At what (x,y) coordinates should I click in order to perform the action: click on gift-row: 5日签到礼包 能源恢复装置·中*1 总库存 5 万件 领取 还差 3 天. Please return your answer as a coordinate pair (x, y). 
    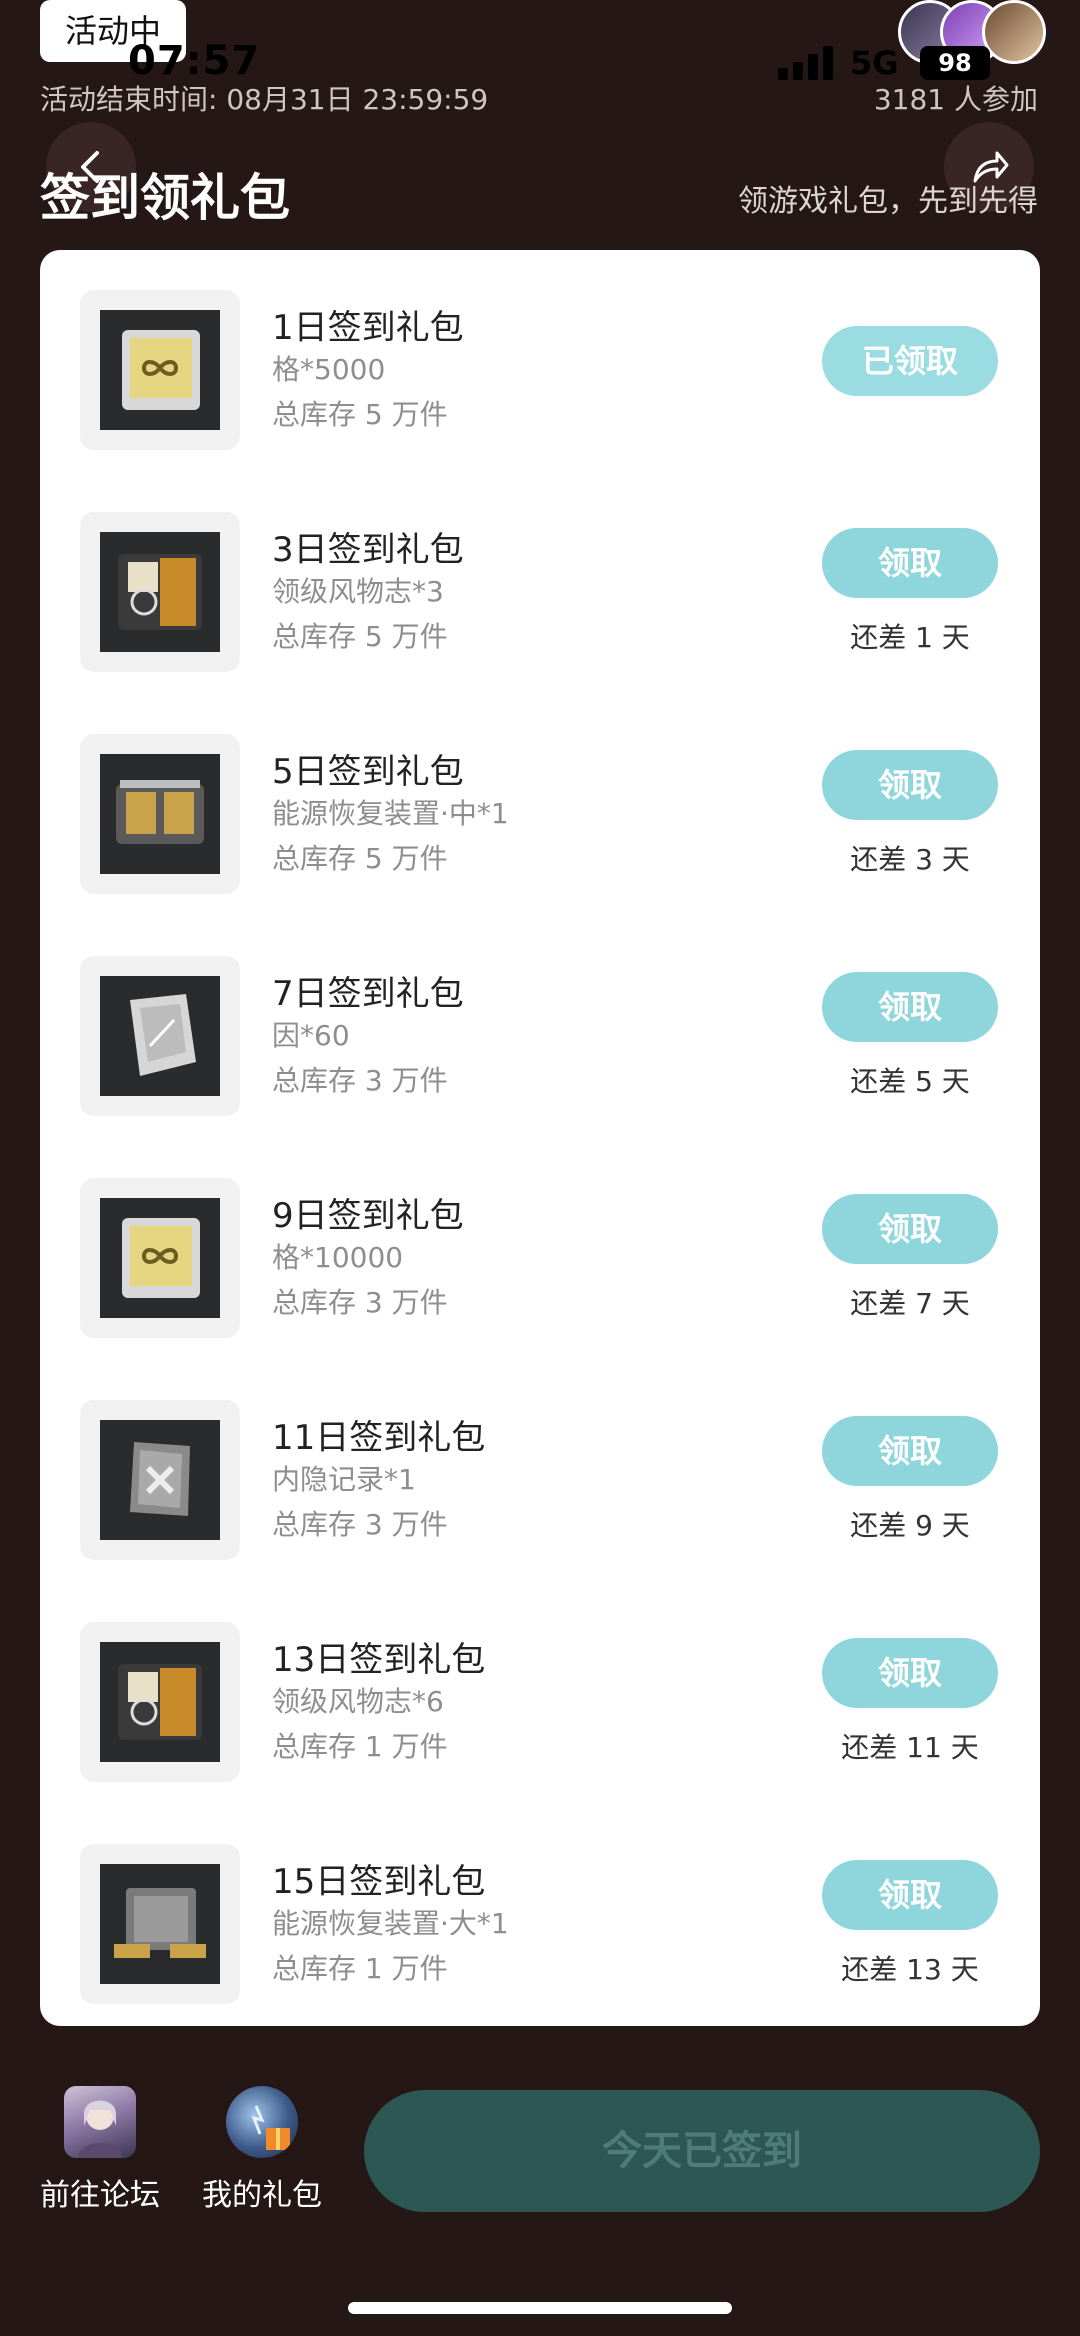
    Looking at the image, I should click on (540, 809).